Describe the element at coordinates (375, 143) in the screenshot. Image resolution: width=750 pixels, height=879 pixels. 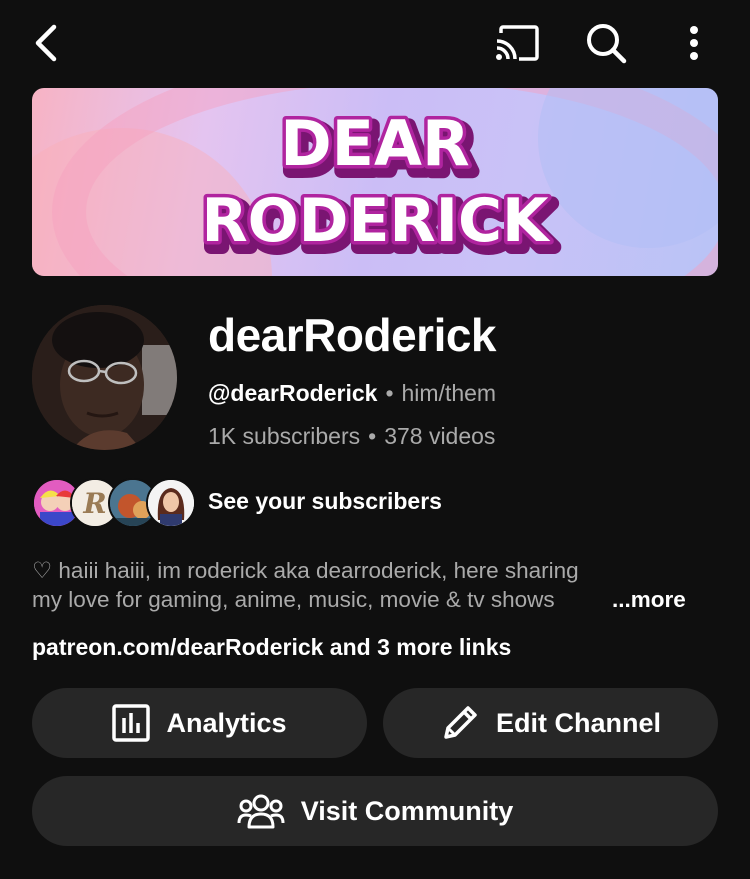
I see `banner-title-line1: DEAR` at that location.